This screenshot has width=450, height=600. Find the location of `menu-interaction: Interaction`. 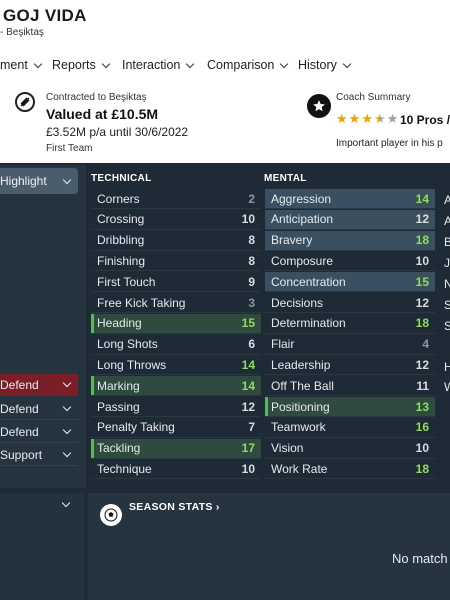

menu-interaction: Interaction is located at coordinates (158, 65).